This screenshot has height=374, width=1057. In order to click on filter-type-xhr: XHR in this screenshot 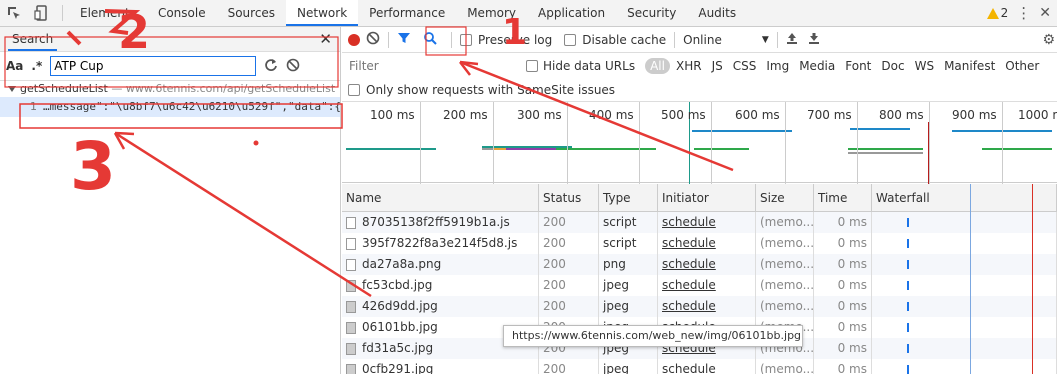, I will do `click(689, 66)`.